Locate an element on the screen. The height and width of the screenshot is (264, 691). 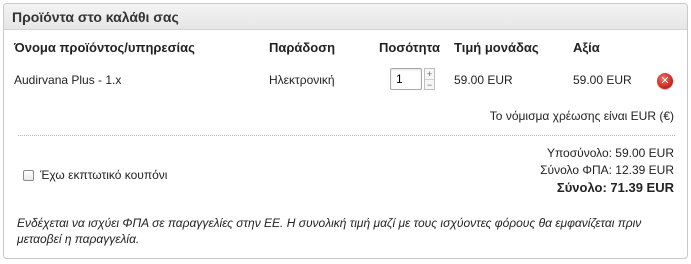
header-quantity: Ποσότητα is located at coordinates (409, 47).